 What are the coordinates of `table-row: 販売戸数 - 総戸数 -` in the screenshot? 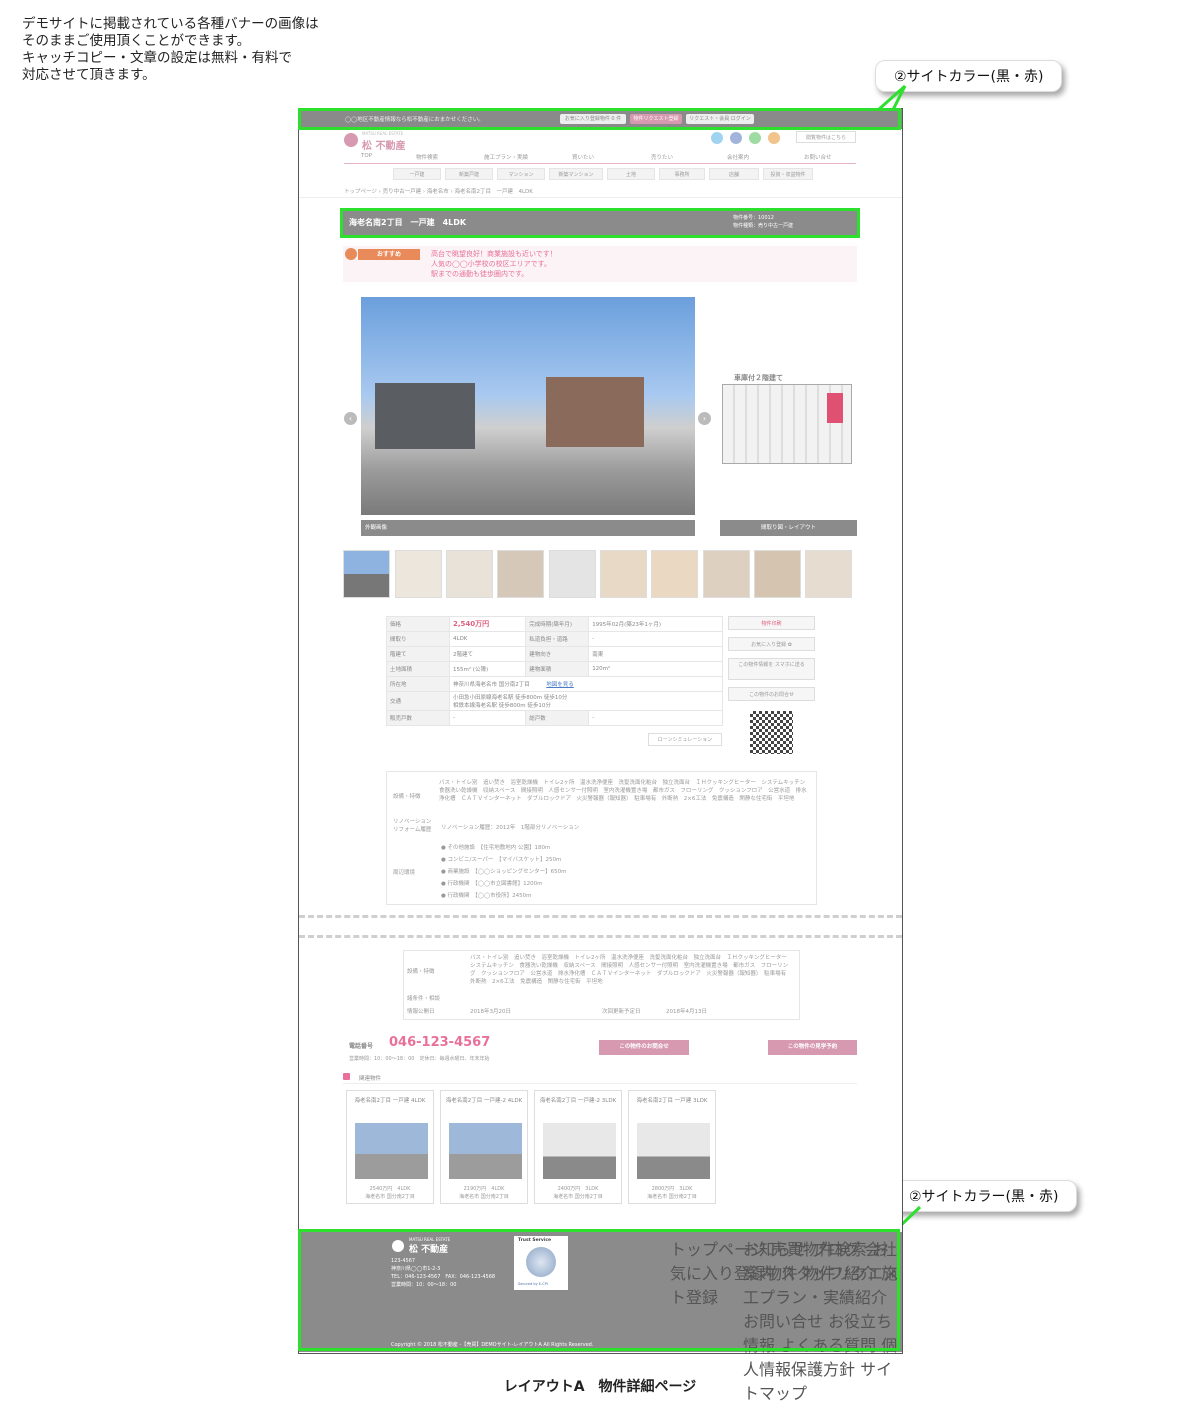 It's located at (554, 718).